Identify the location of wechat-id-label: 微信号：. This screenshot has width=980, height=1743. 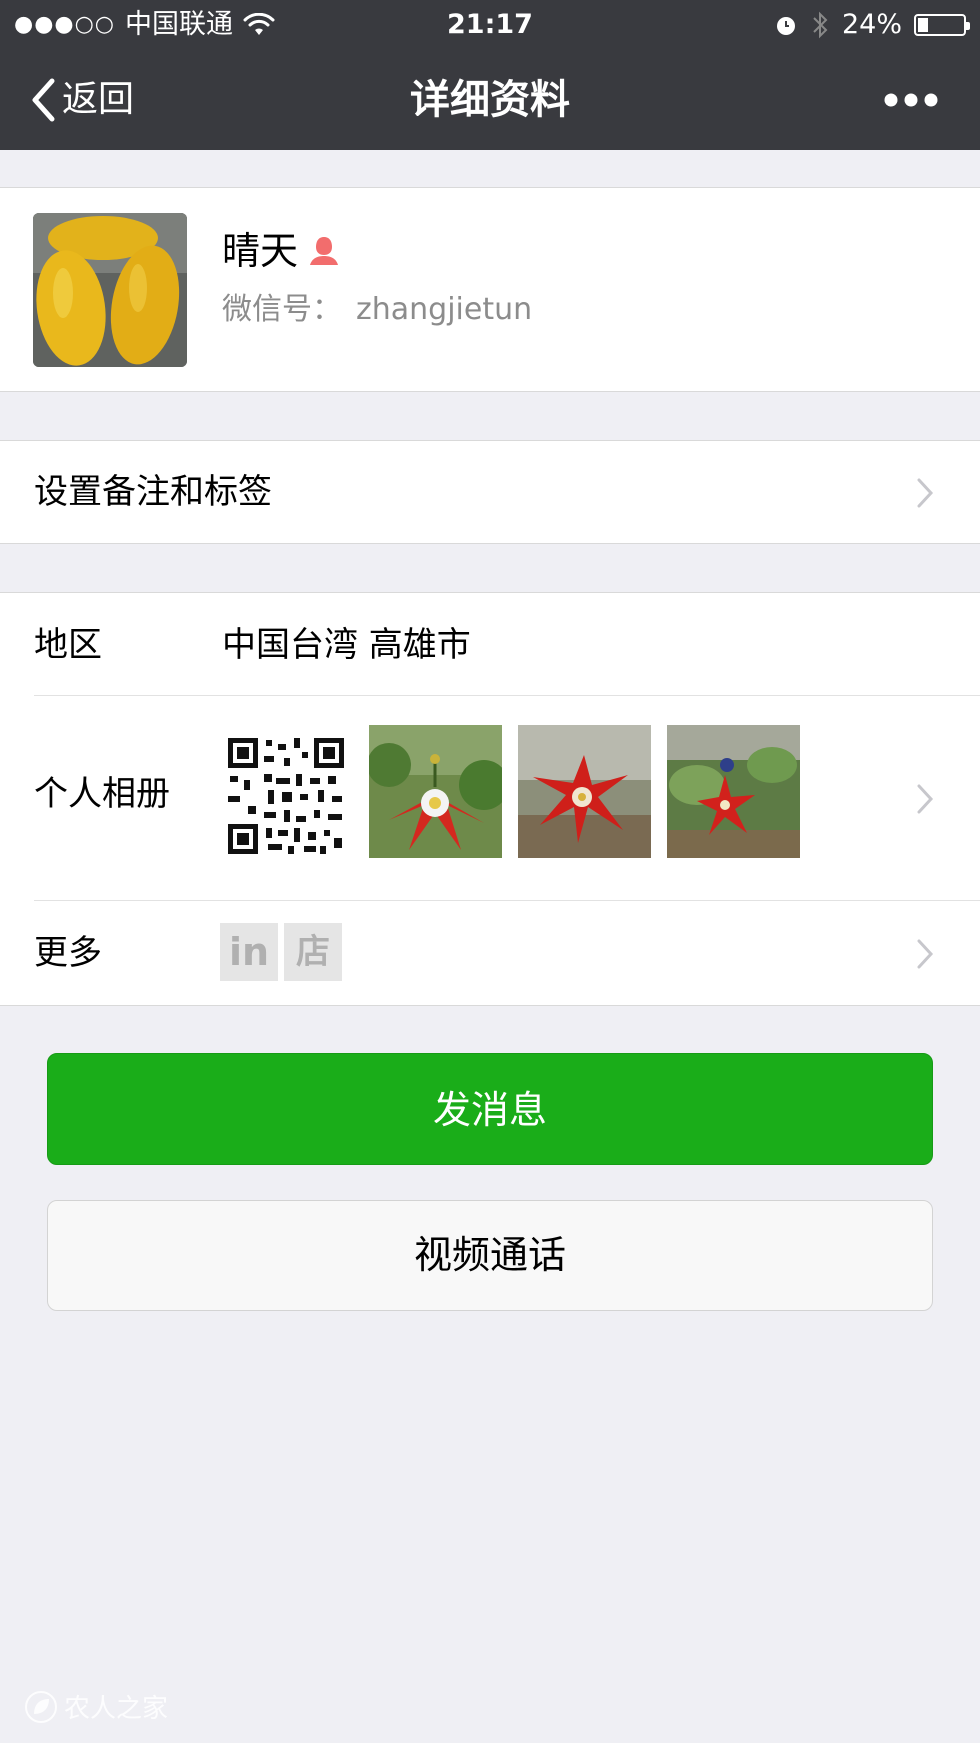
(282, 309).